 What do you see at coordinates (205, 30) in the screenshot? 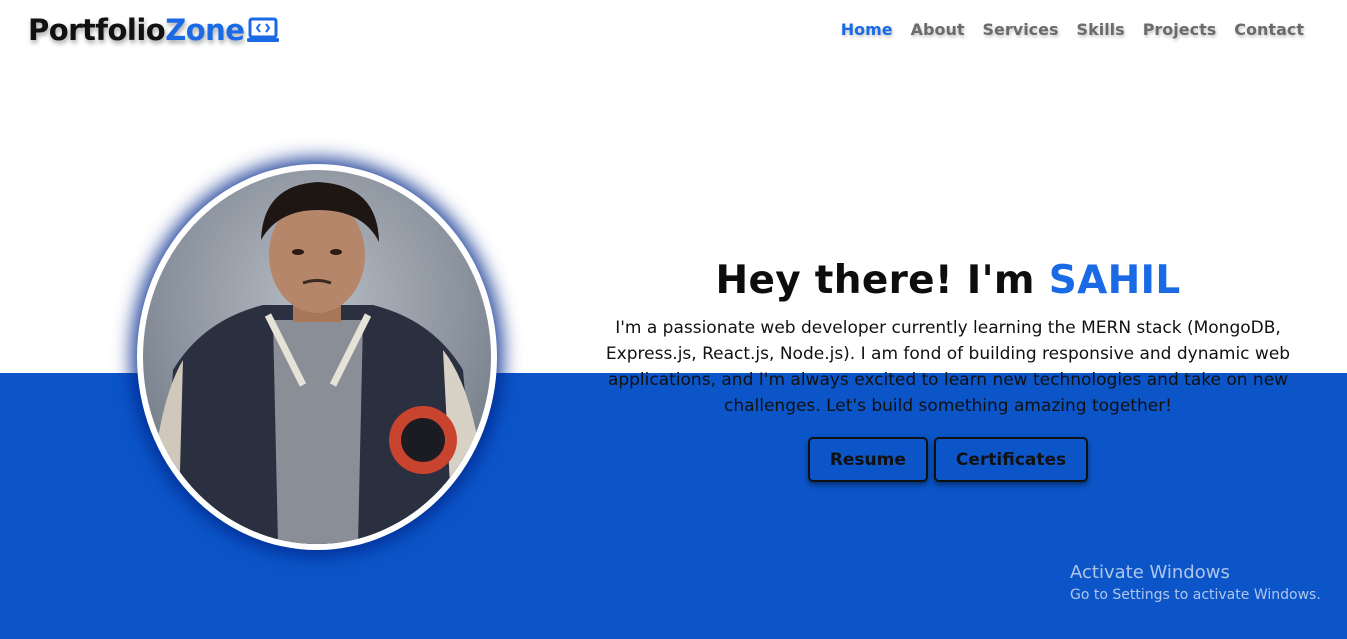
I see `logo-text-accent: Zone` at bounding box center [205, 30].